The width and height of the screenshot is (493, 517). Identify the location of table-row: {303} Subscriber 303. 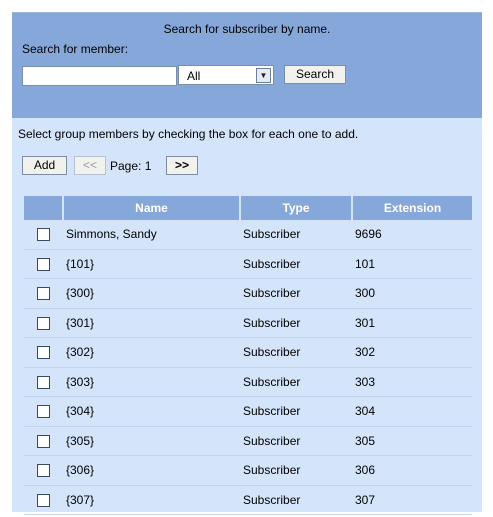
(248, 382).